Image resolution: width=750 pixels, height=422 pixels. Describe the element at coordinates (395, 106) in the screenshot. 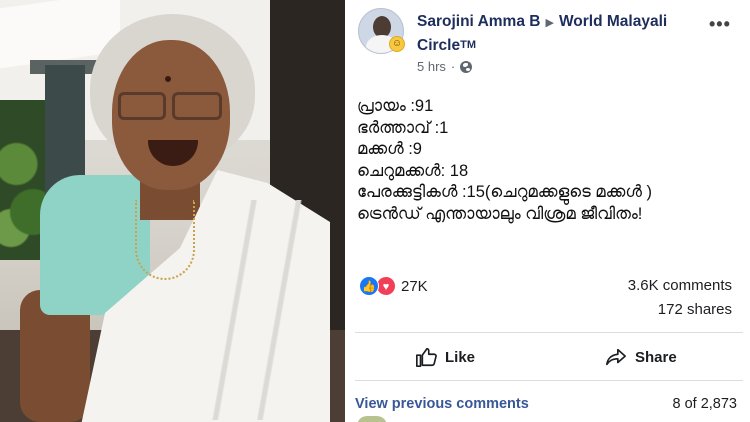

I see `post-body-line: പ്രായം :91` at that location.